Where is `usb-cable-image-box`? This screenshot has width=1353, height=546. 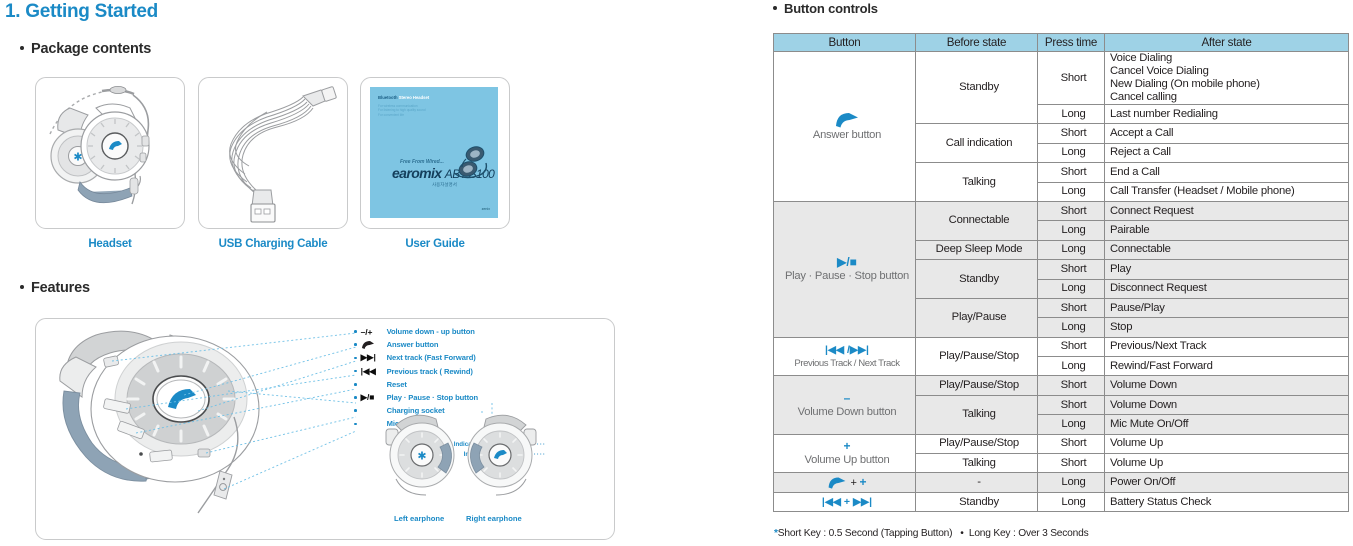
usb-cable-image-box is located at coordinates (273, 153).